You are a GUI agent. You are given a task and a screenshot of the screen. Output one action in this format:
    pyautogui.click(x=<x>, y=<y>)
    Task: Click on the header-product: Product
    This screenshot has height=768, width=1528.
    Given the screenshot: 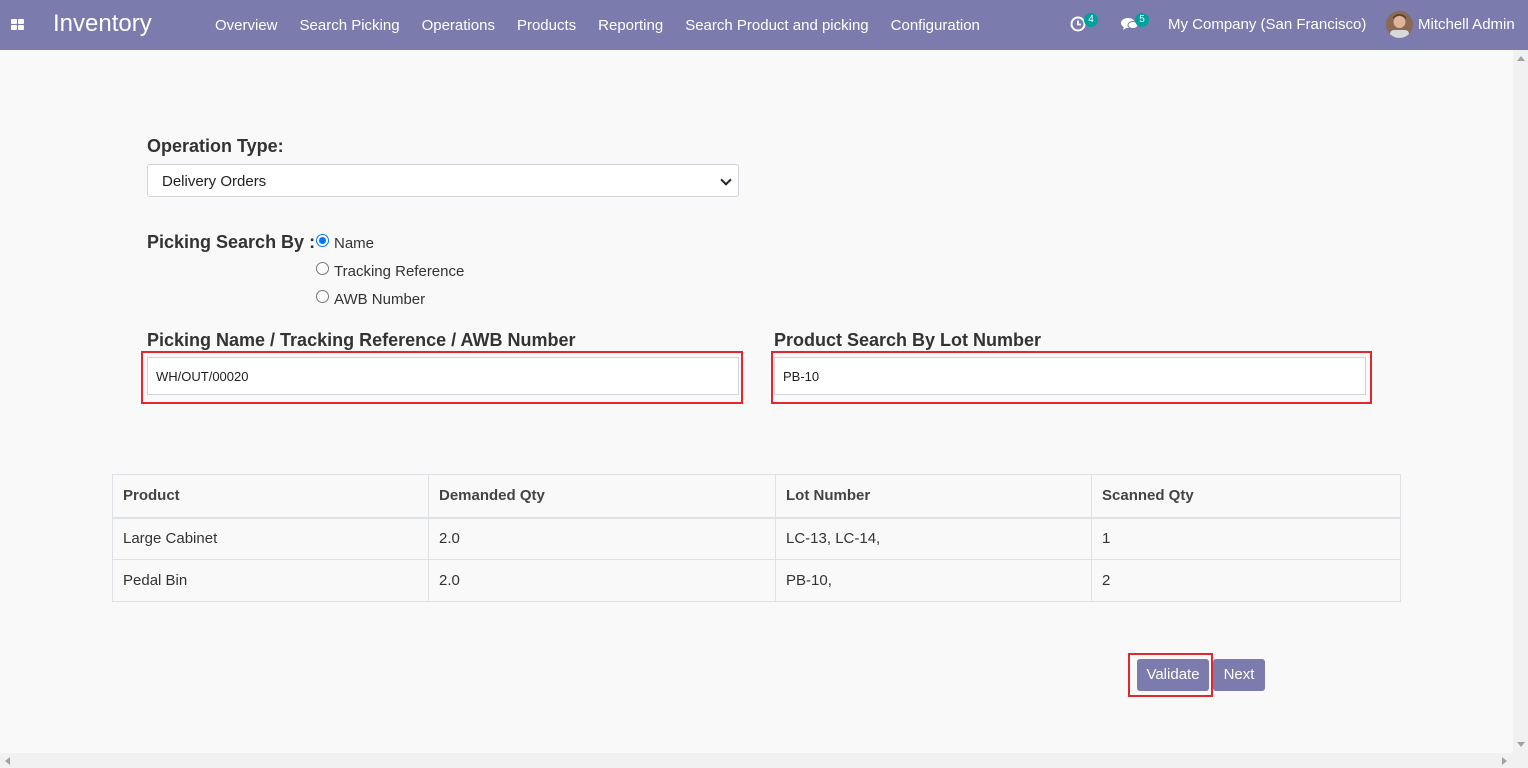 What is the action you would take?
    pyautogui.click(x=270, y=496)
    